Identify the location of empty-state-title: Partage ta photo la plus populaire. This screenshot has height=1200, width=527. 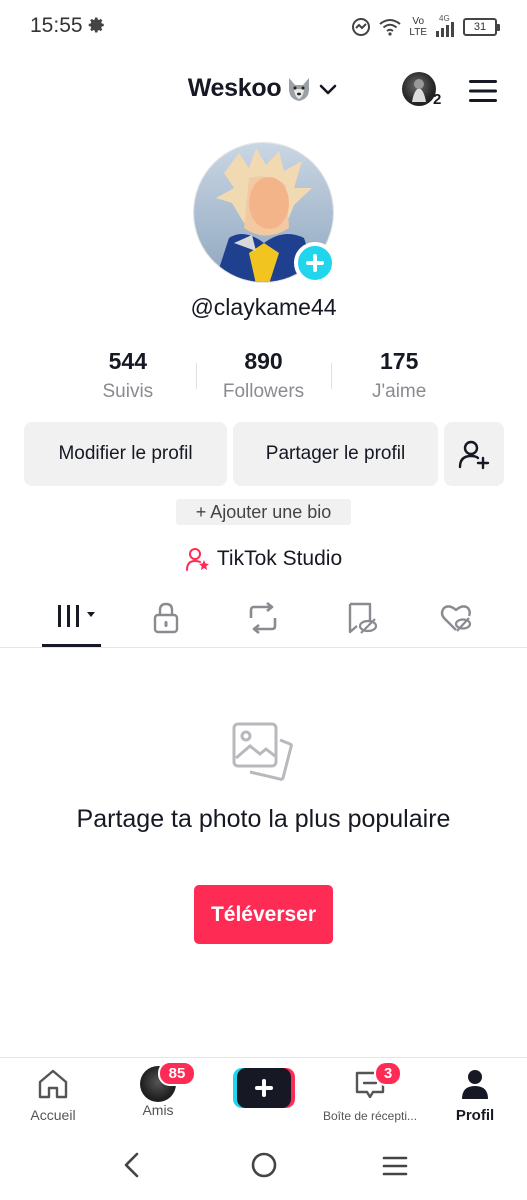
(263, 819).